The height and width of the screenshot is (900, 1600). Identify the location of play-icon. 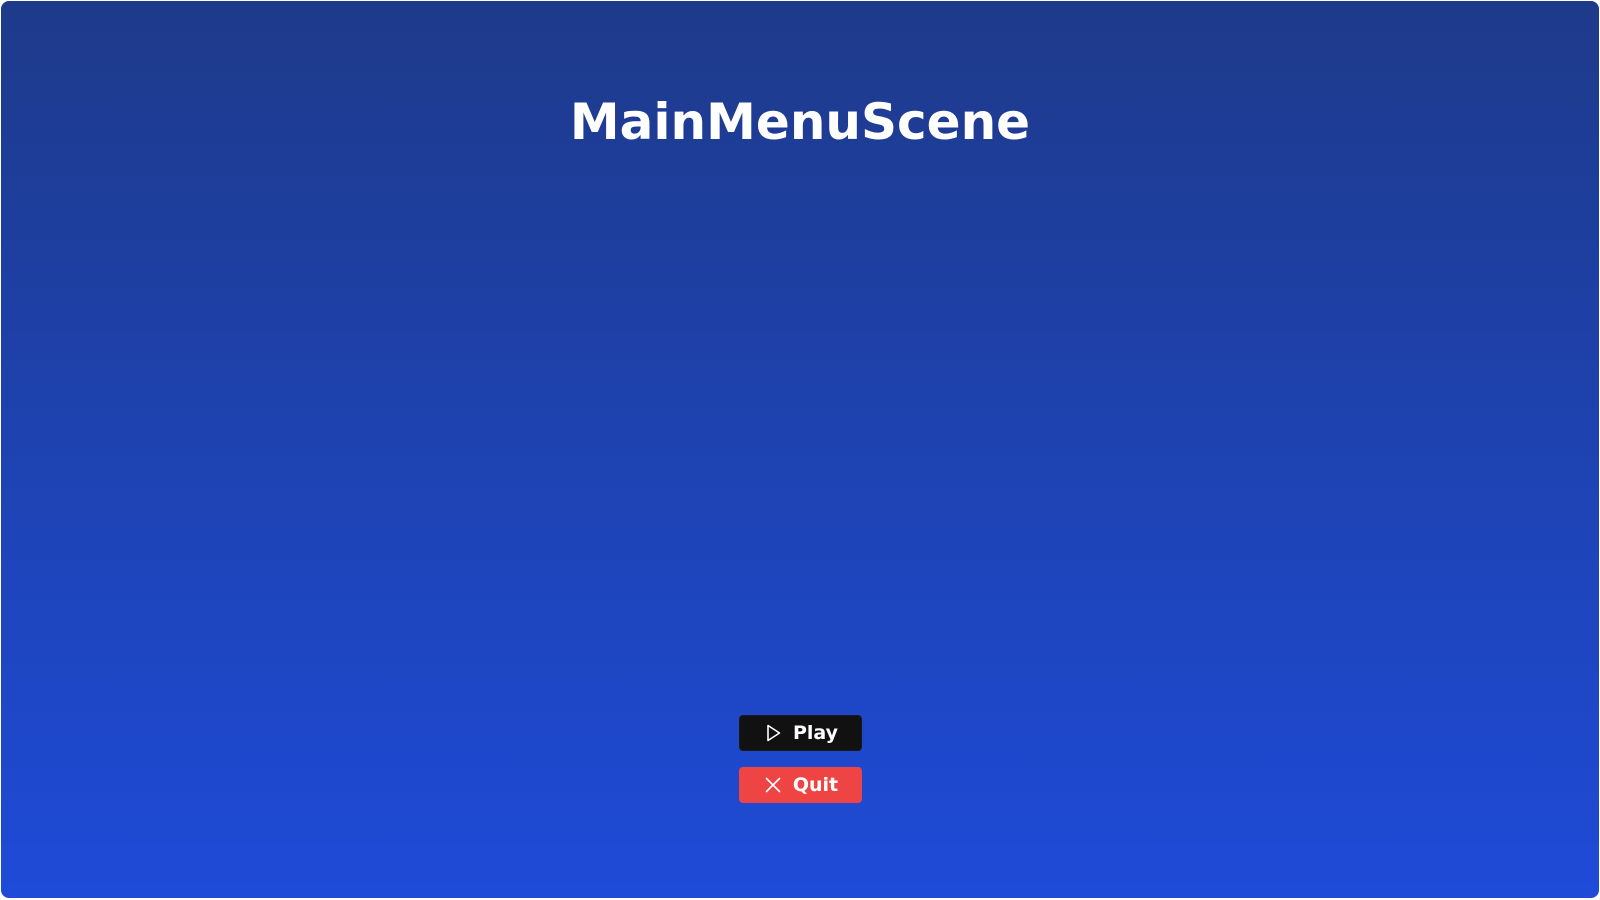
(773, 733).